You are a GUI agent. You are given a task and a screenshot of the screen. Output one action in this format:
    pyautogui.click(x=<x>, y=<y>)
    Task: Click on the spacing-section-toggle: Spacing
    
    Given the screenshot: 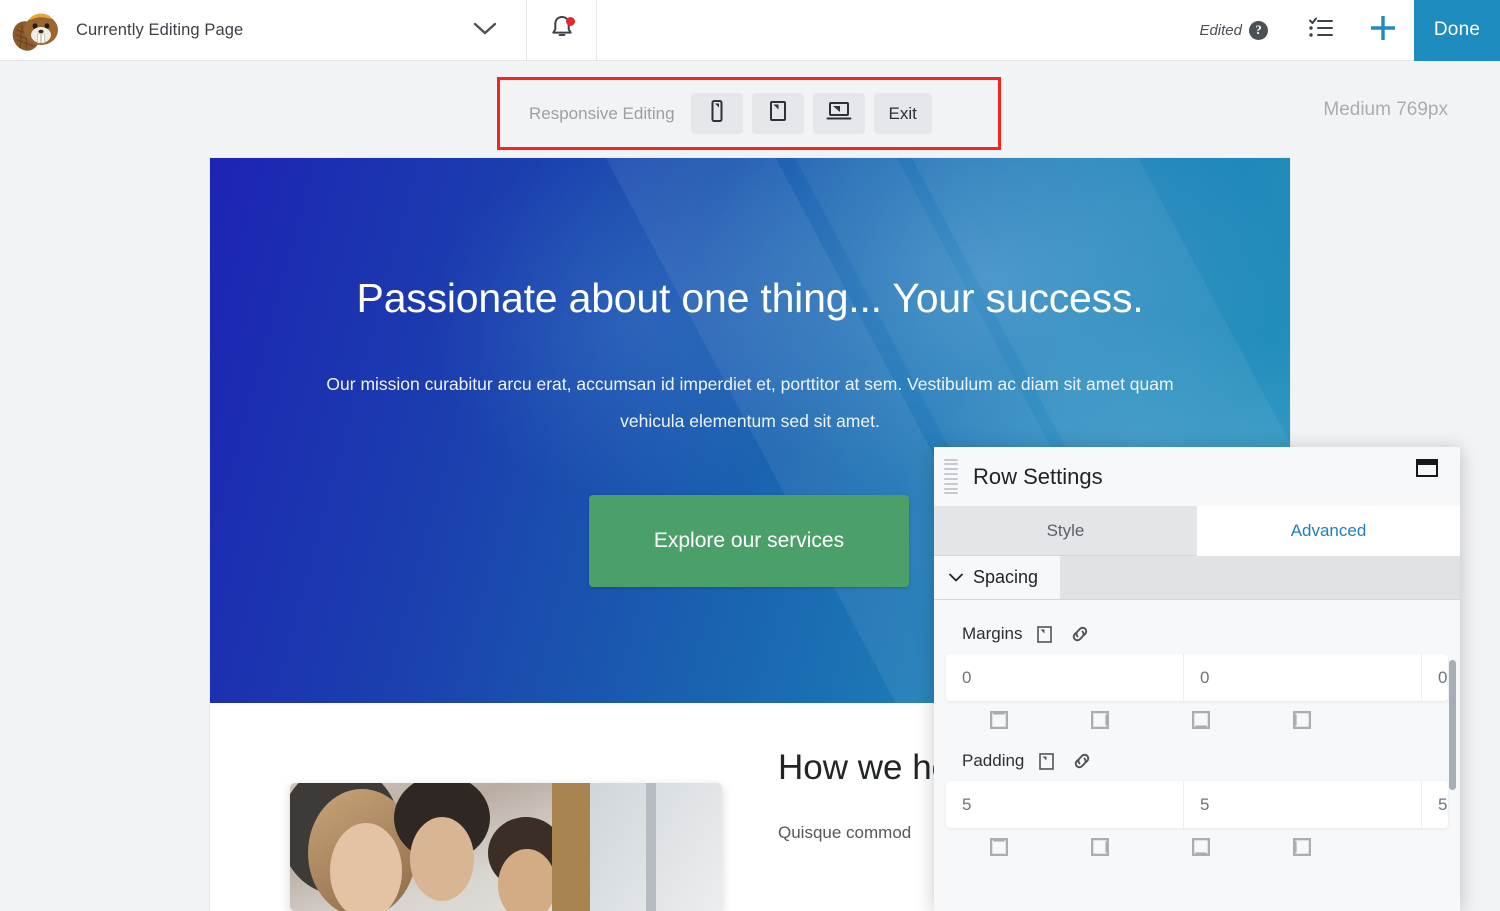 What is the action you would take?
    pyautogui.click(x=997, y=577)
    